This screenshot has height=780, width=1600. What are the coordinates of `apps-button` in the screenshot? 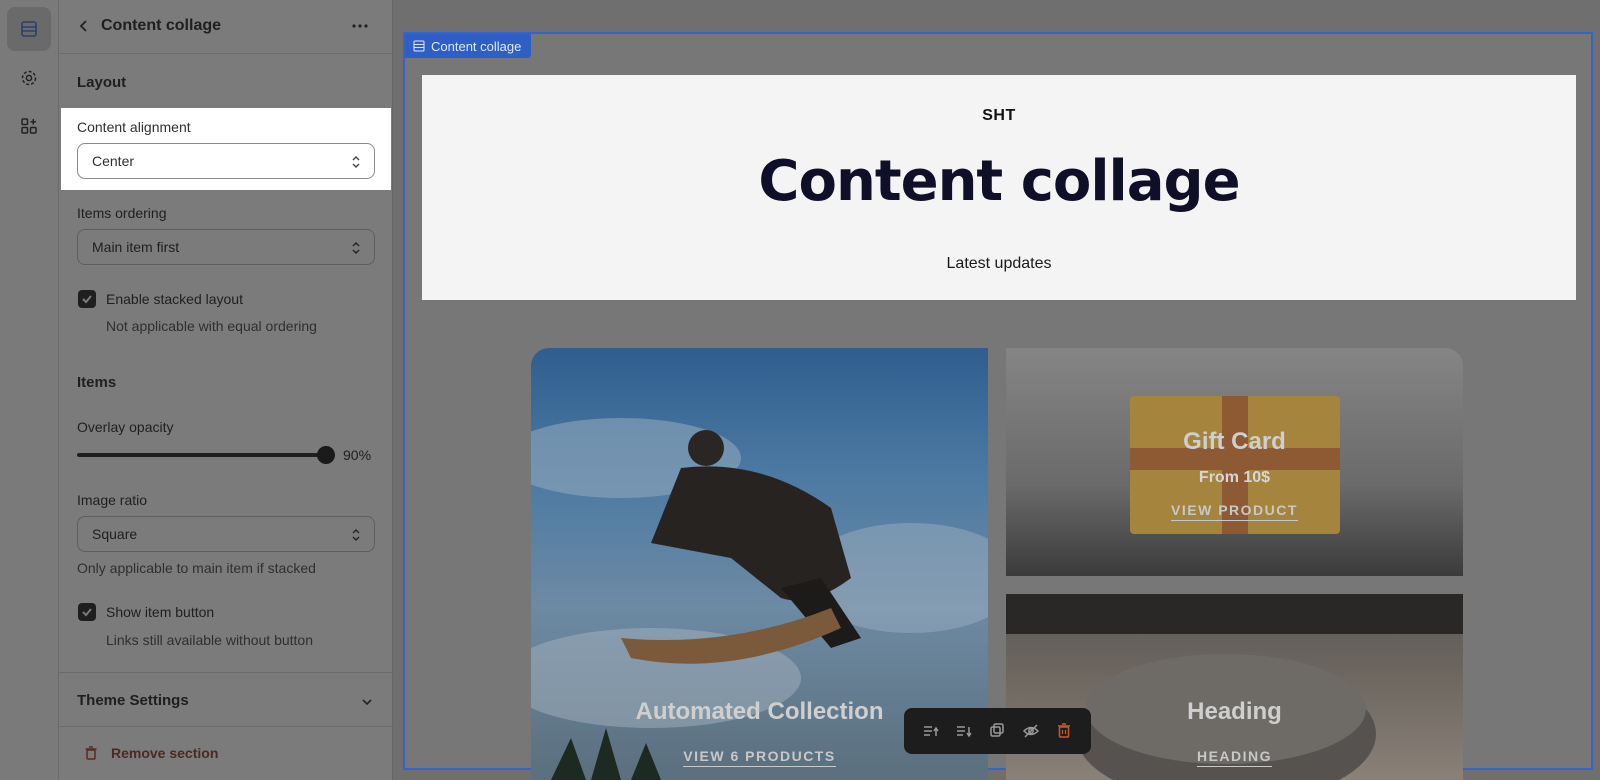 It's located at (29, 126).